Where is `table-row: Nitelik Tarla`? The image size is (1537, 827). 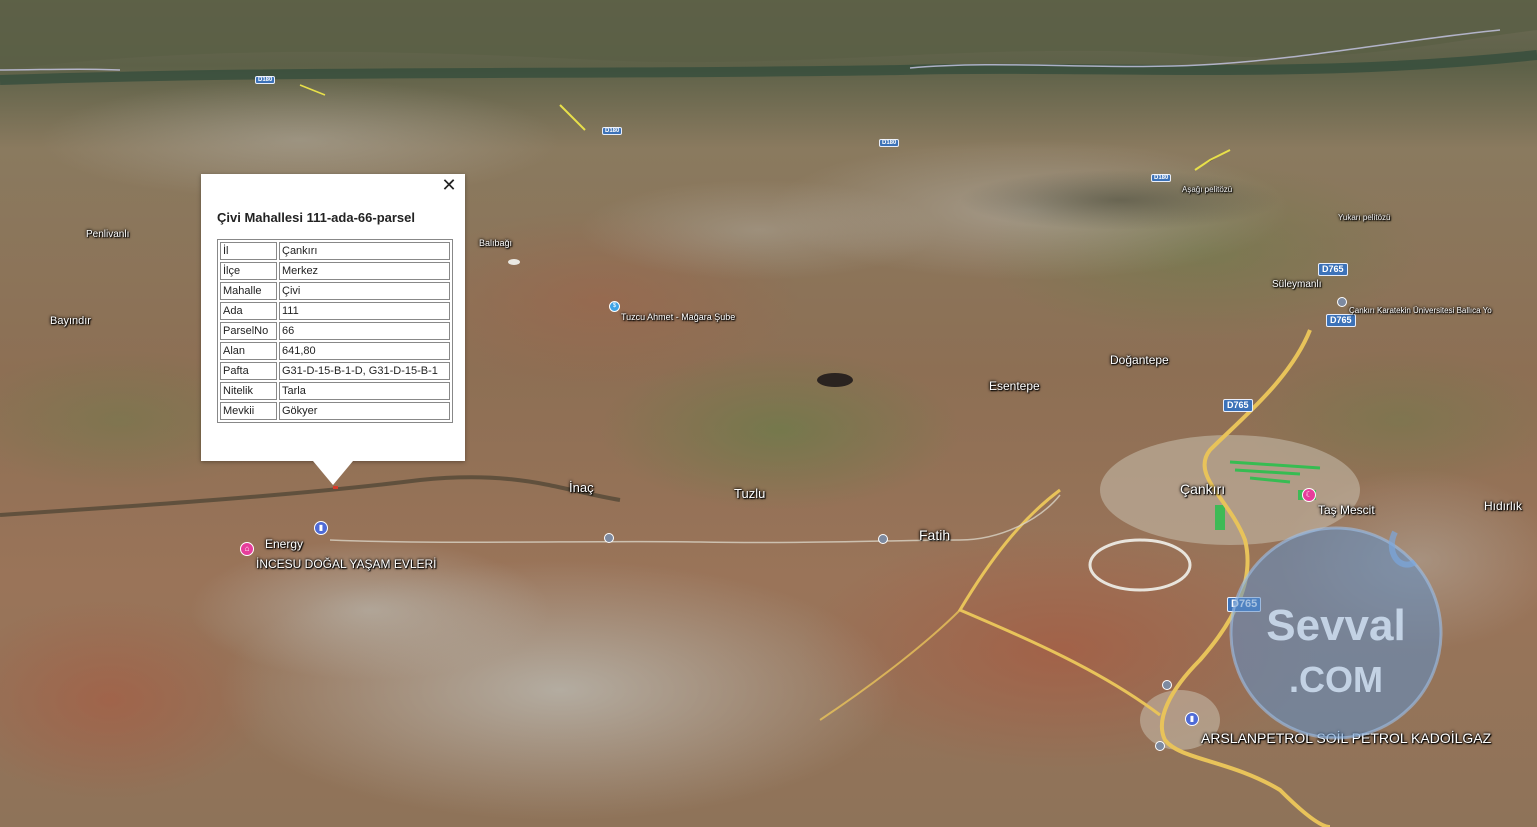
table-row: Nitelik Tarla is located at coordinates (335, 391).